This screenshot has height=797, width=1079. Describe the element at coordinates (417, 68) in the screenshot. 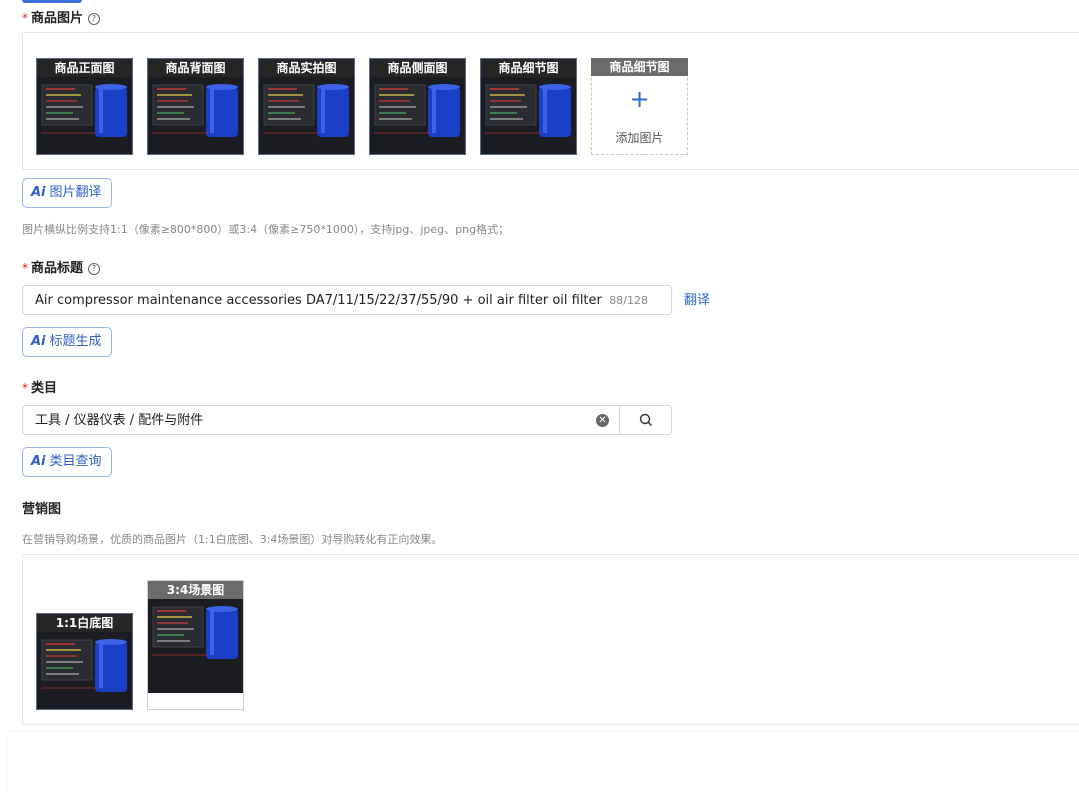

I see `image-caption: 商品侧面图` at that location.